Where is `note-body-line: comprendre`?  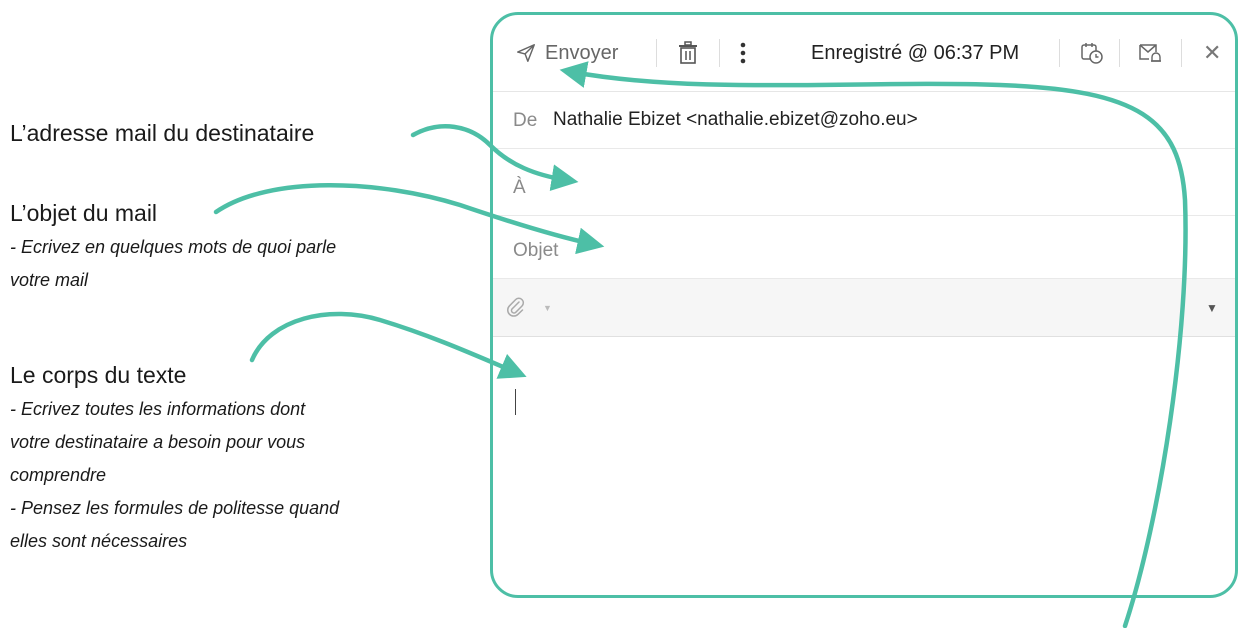 note-body-line: comprendre is located at coordinates (58, 475).